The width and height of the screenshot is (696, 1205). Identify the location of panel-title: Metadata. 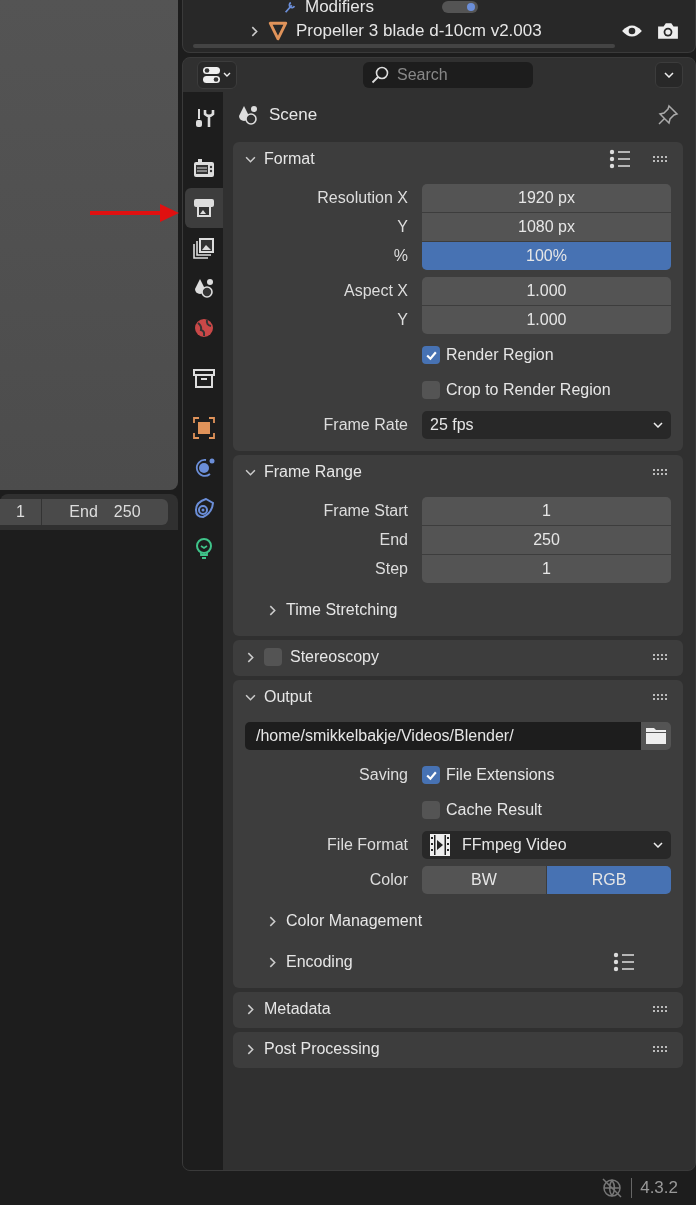
(297, 1009).